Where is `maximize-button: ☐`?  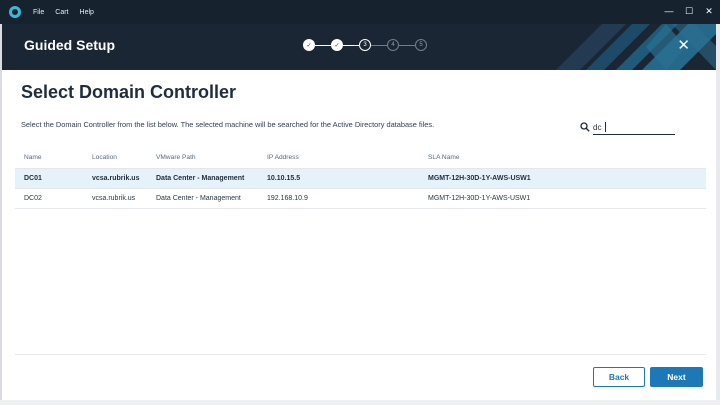
maximize-button: ☐ is located at coordinates (689, 11).